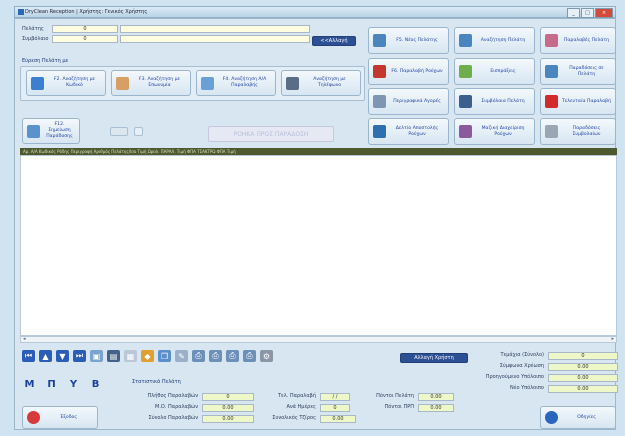  Describe the element at coordinates (578, 71) in the screenshot. I see `deliveries-button: Παραδόσεις σε Πελάτη` at that location.